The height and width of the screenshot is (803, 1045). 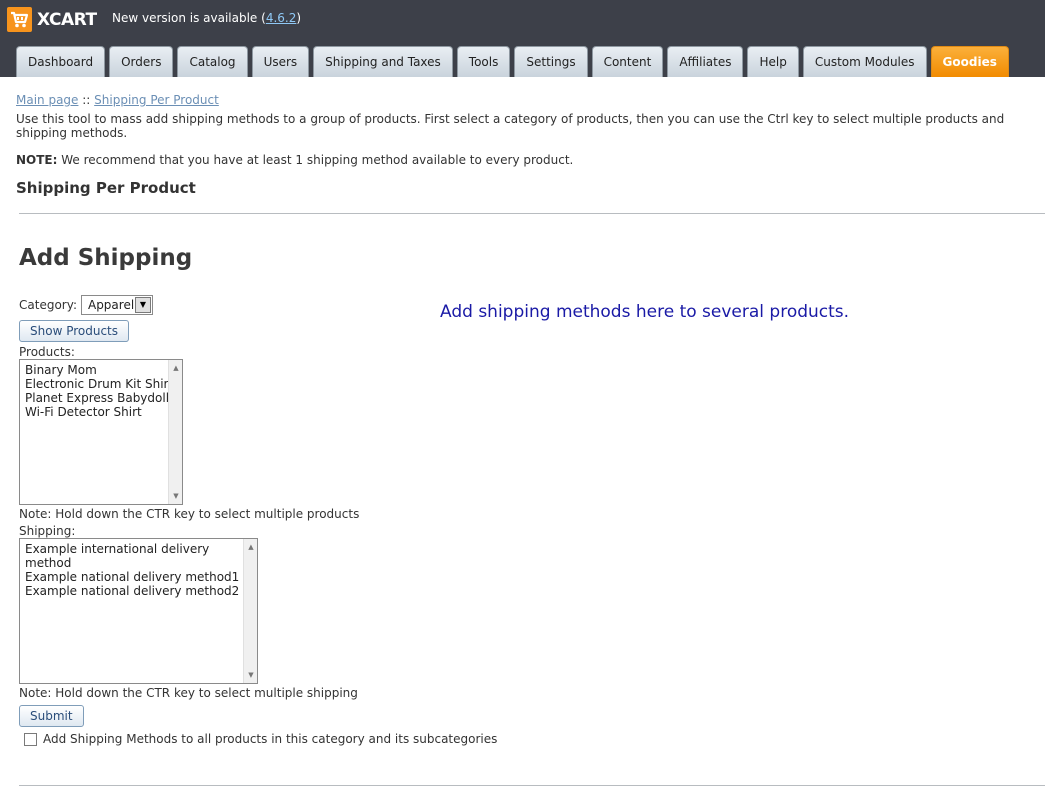 I want to click on new-version-suffix: ), so click(x=299, y=18).